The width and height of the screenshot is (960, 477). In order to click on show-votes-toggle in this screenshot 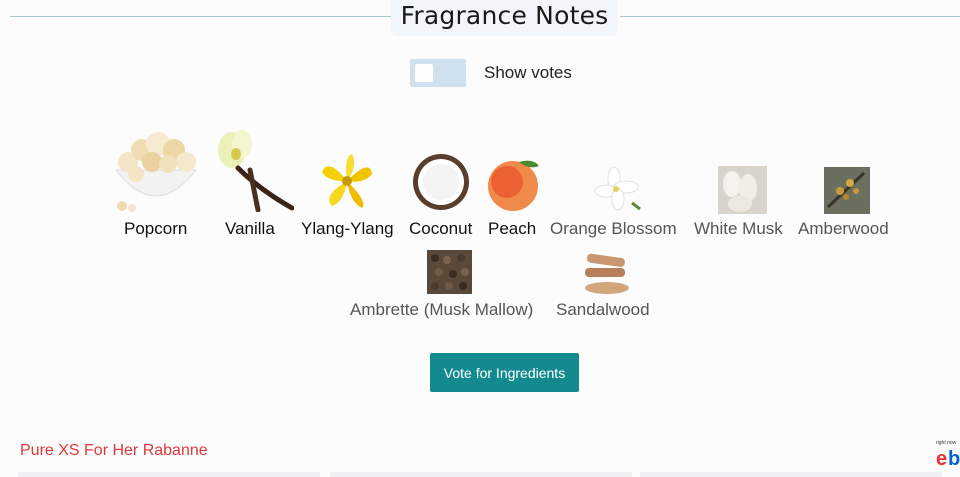, I will do `click(438, 73)`.